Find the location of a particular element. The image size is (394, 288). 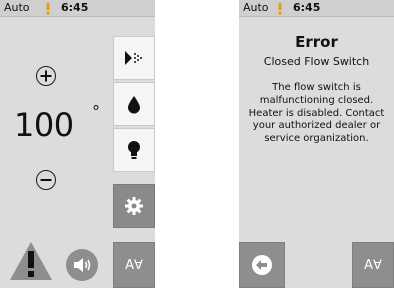

error-message-line: your authorized dealer or is located at coordinates (316, 126).